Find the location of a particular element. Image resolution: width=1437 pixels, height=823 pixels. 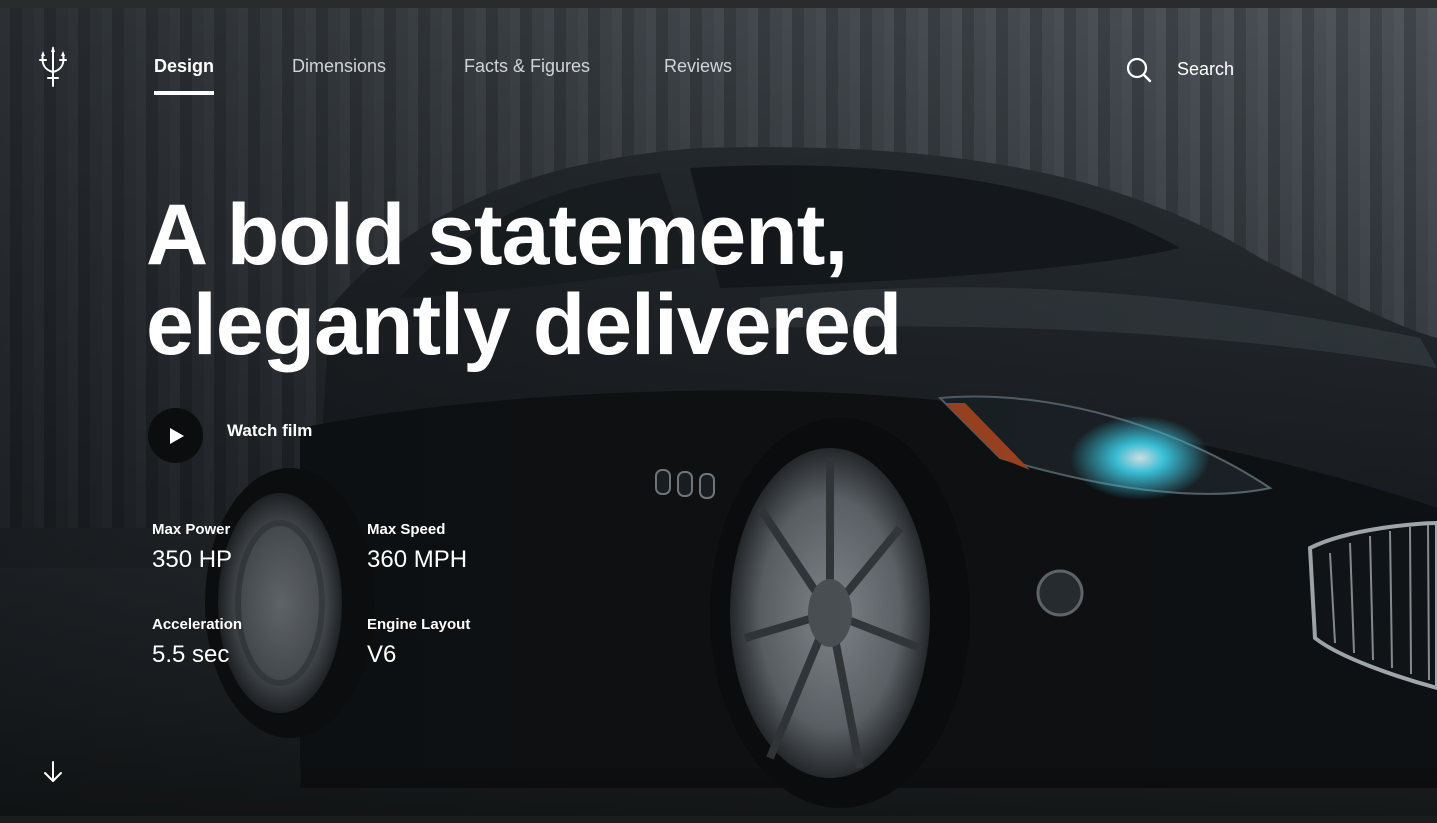

spec-value: 360 MPH is located at coordinates (417, 559).